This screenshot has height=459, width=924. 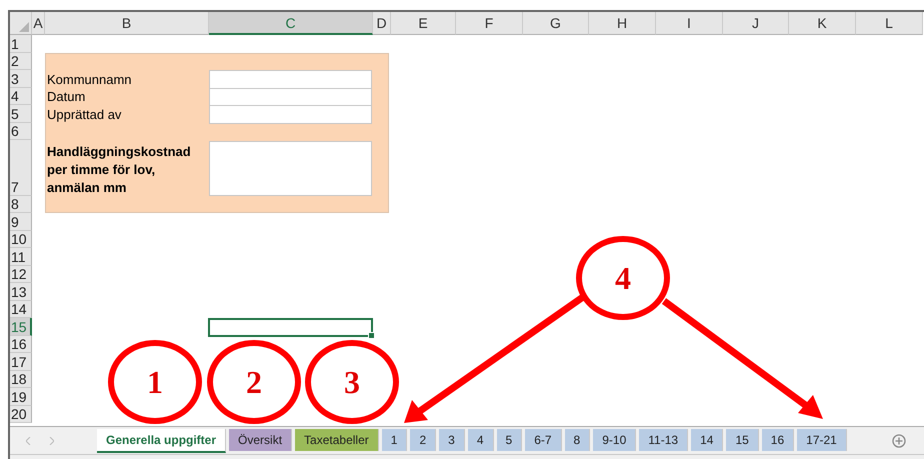 I want to click on row-header: 5, so click(x=21, y=113).